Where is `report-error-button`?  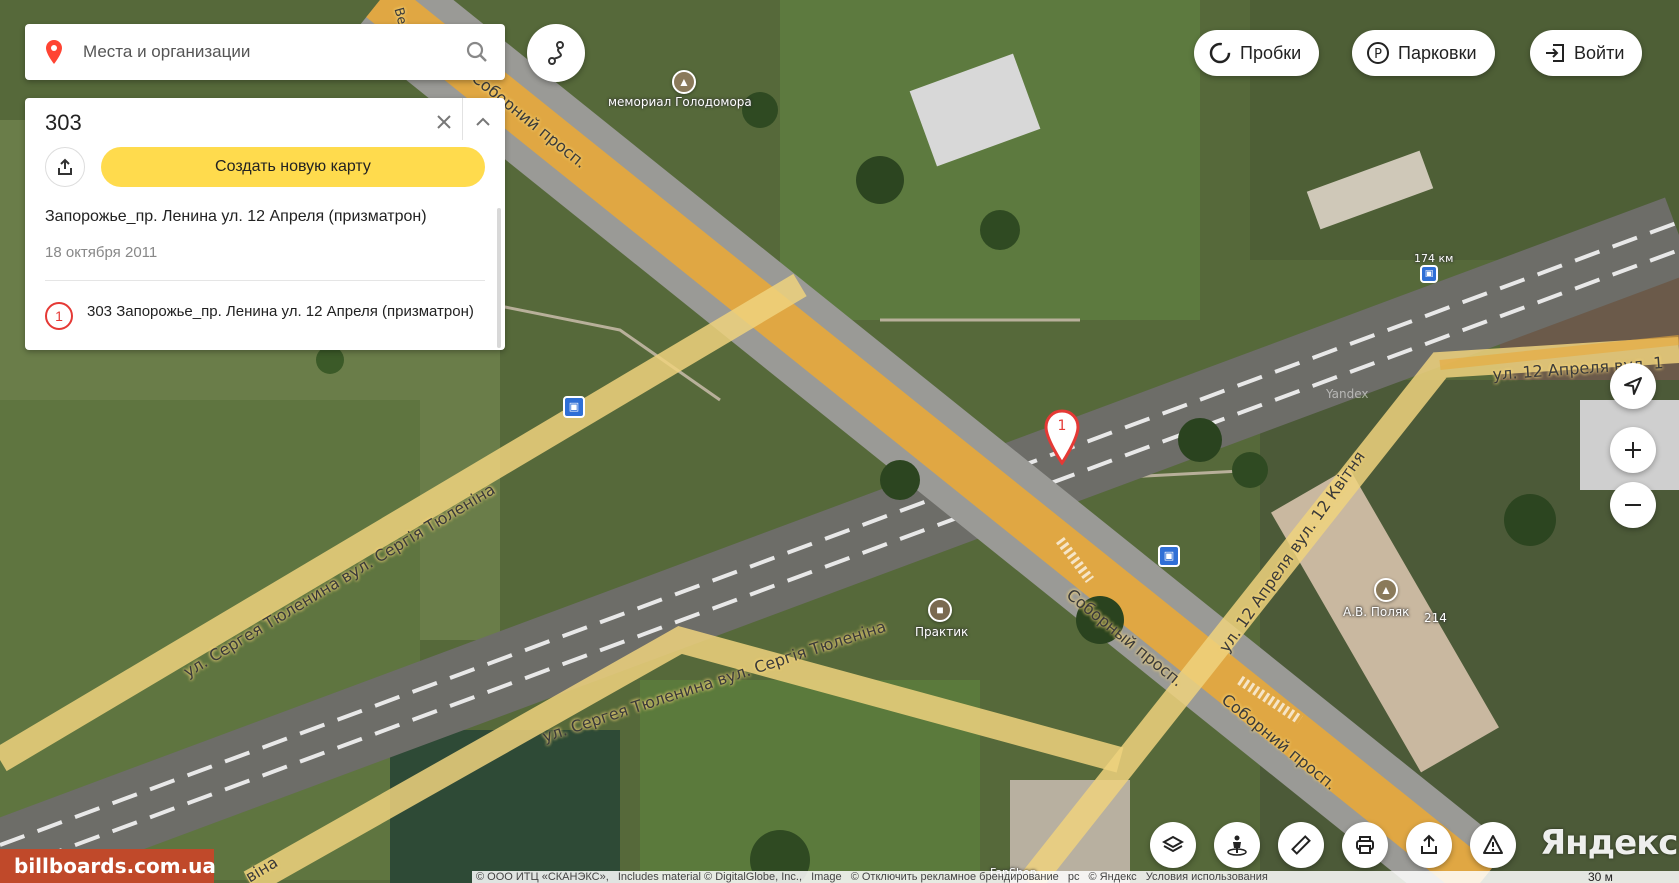
report-error-button is located at coordinates (1493, 845).